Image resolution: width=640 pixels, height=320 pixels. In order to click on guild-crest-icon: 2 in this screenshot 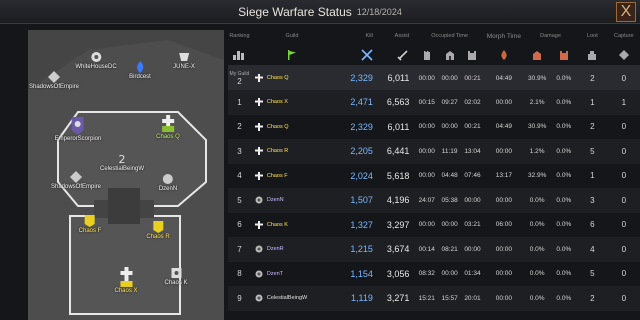, I will do `click(122, 159)`.